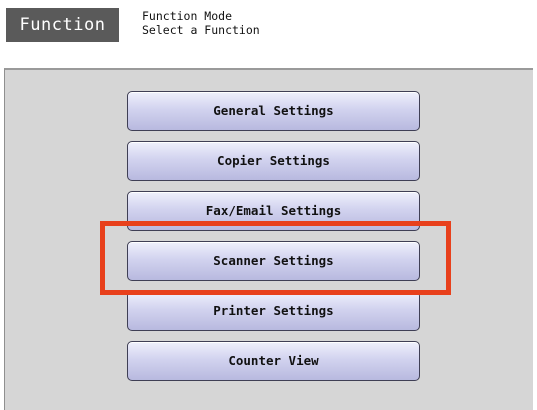 This screenshot has width=537, height=410. I want to click on fax-email-settings-button: Fax/Email Settings, so click(273, 211).